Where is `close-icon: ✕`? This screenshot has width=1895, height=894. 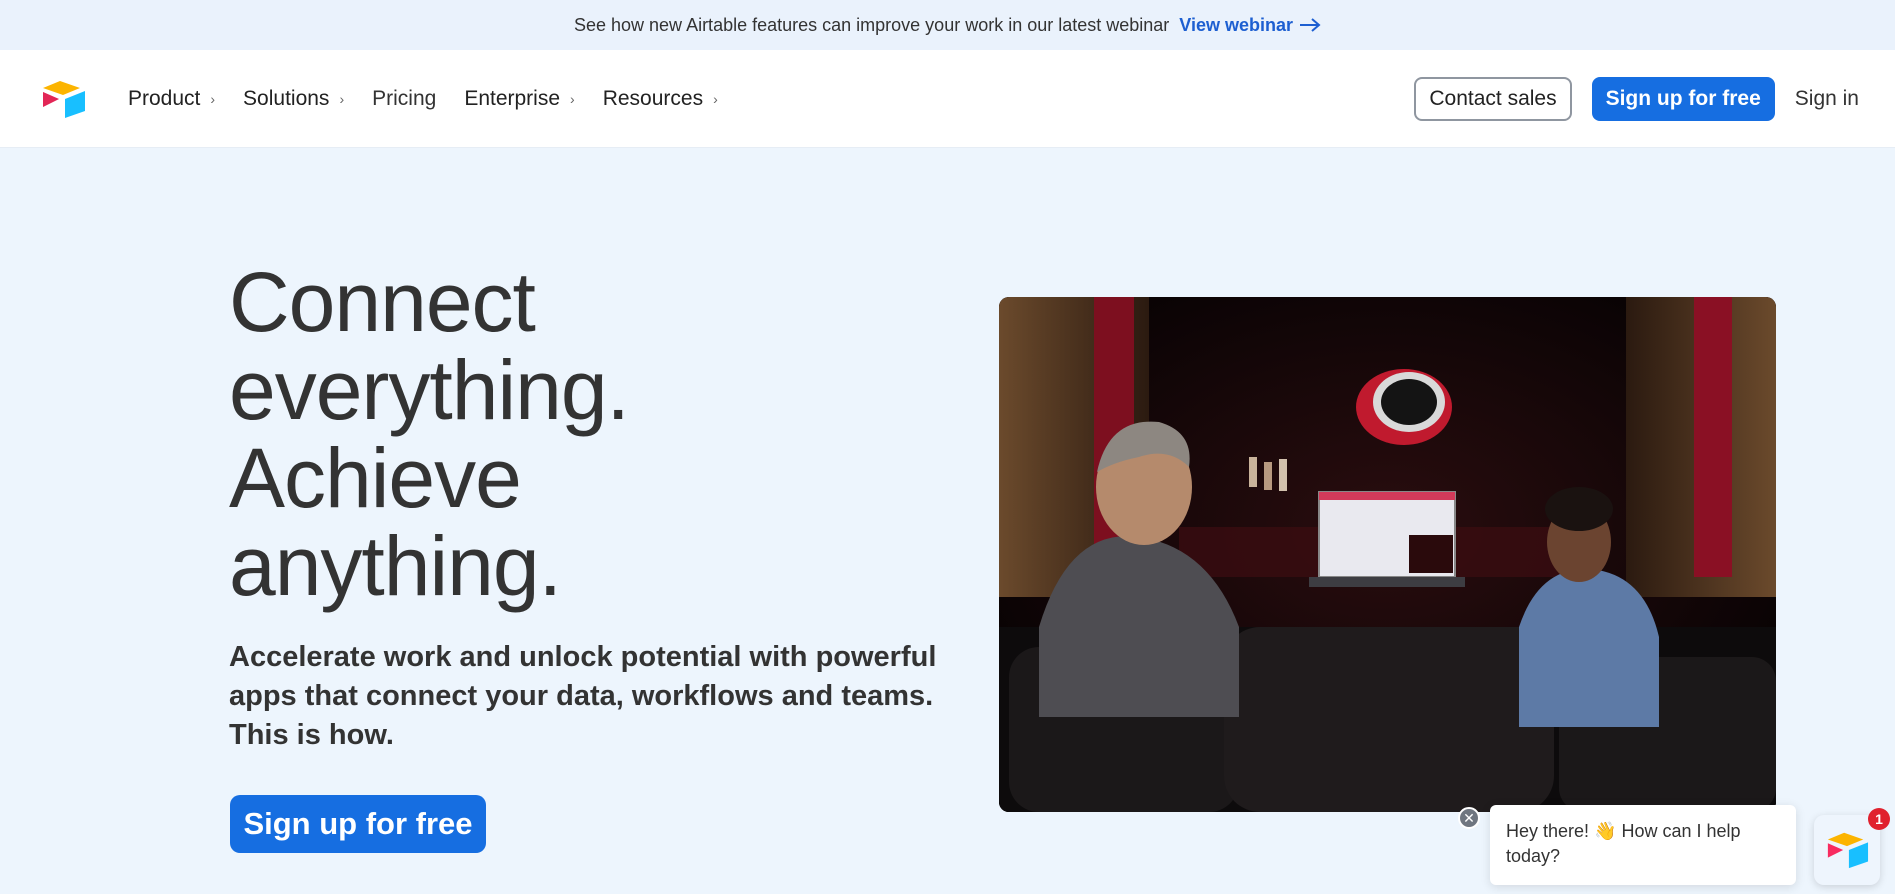
close-icon: ✕ is located at coordinates (1469, 817).